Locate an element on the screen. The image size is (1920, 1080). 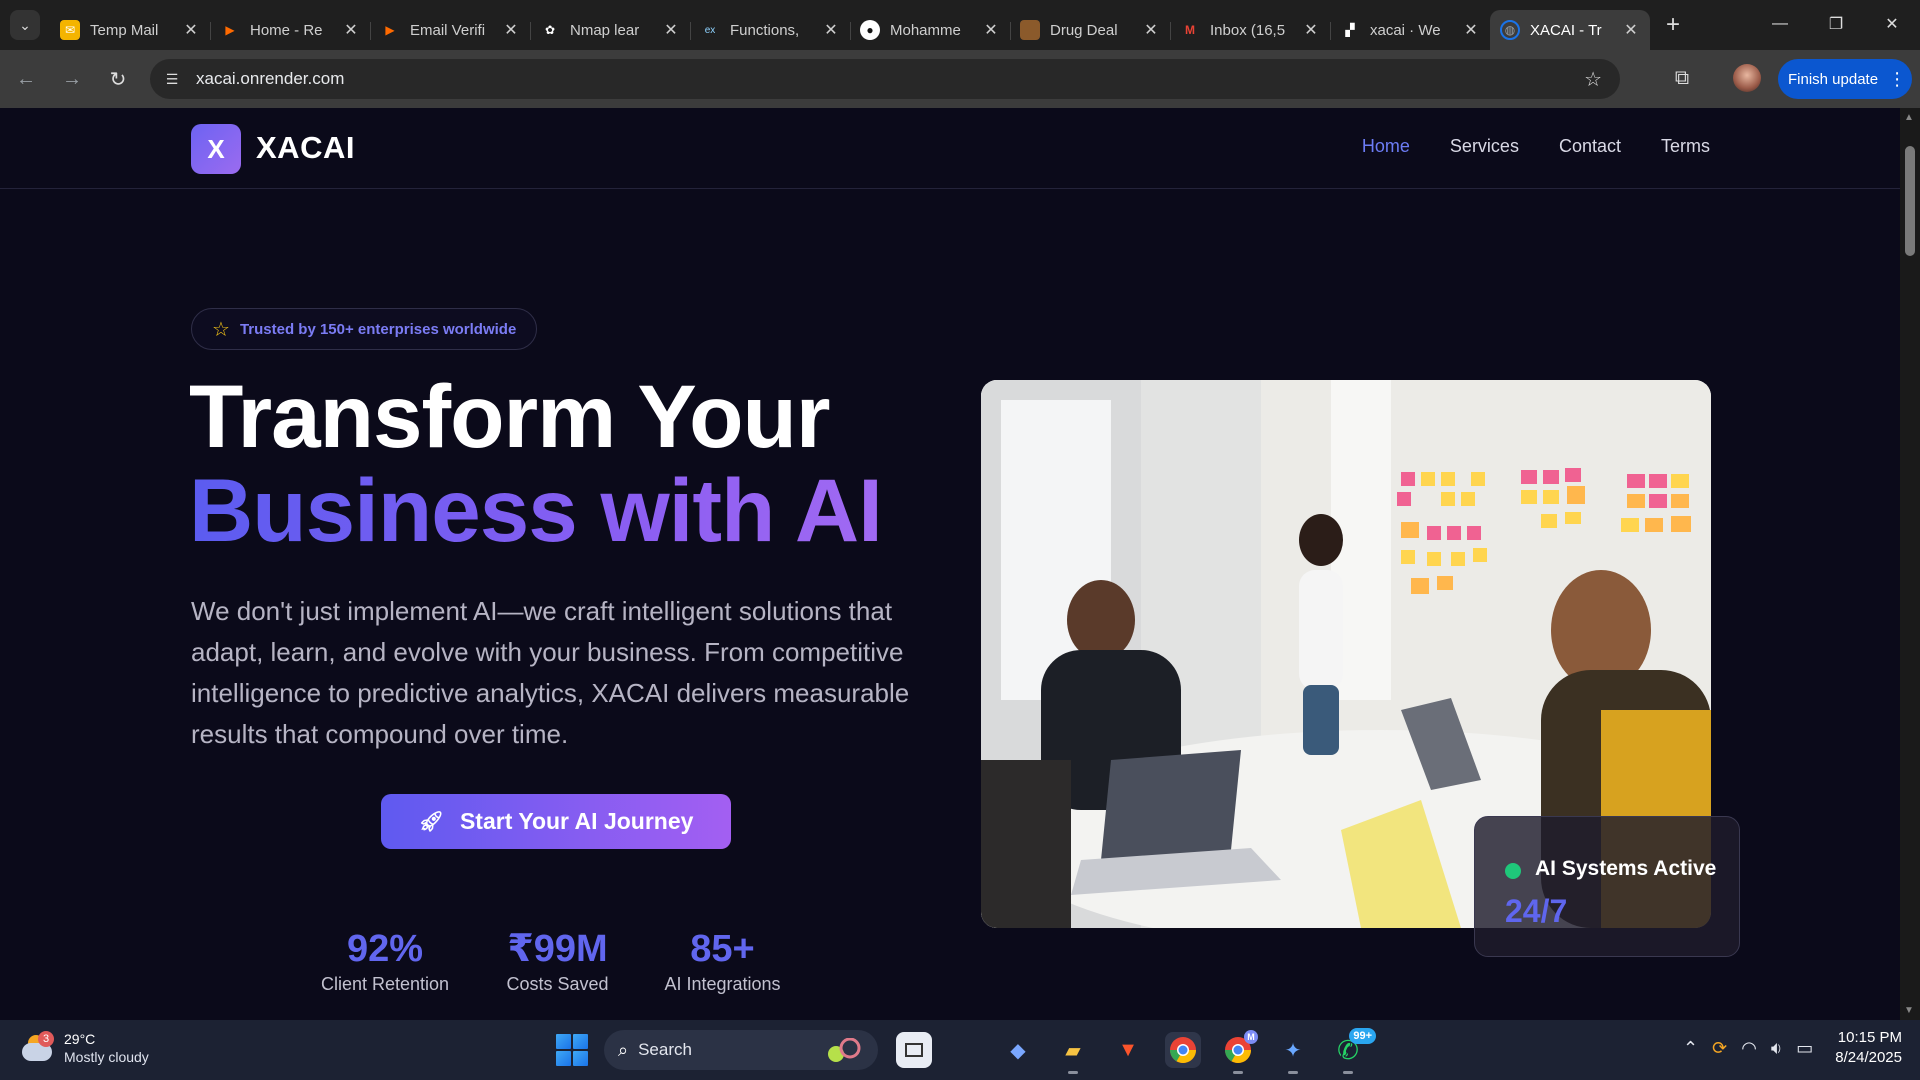
chrome-profile-badge: M is located at coordinates (1251, 1037).